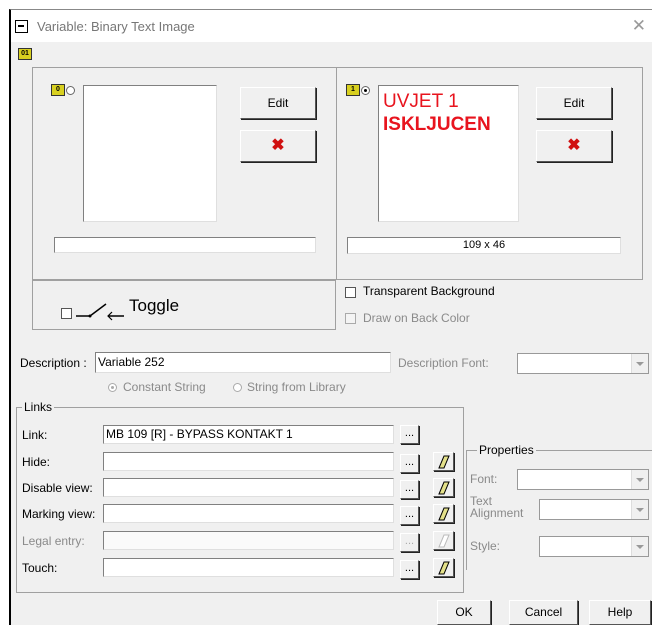  What do you see at coordinates (248, 434) in the screenshot?
I see `link-row-input: MB 109 [R] - BYPASS KONTAKT 1` at bounding box center [248, 434].